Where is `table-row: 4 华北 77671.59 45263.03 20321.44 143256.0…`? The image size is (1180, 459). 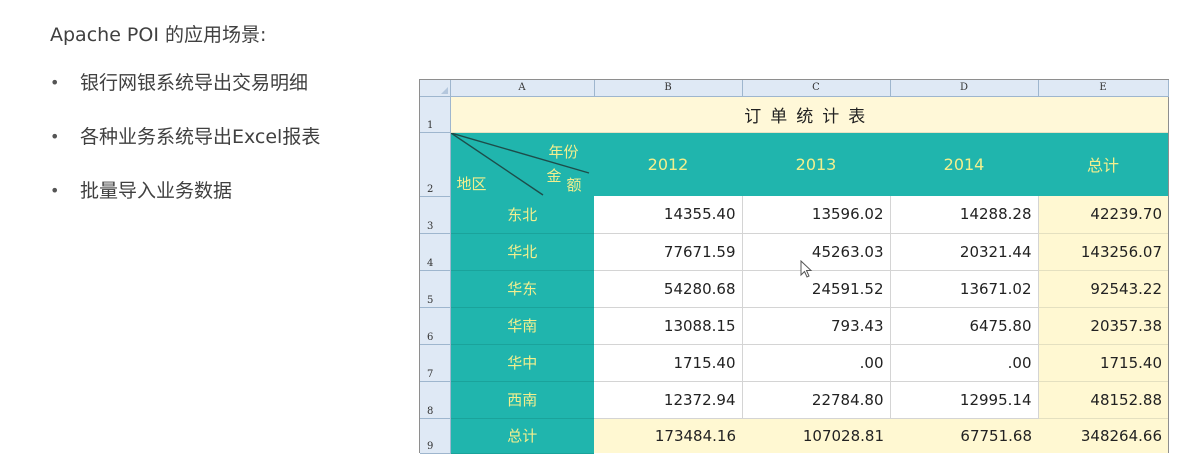
table-row: 4 华北 77671.59 45263.03 20321.44 143256.0… is located at coordinates (794, 252).